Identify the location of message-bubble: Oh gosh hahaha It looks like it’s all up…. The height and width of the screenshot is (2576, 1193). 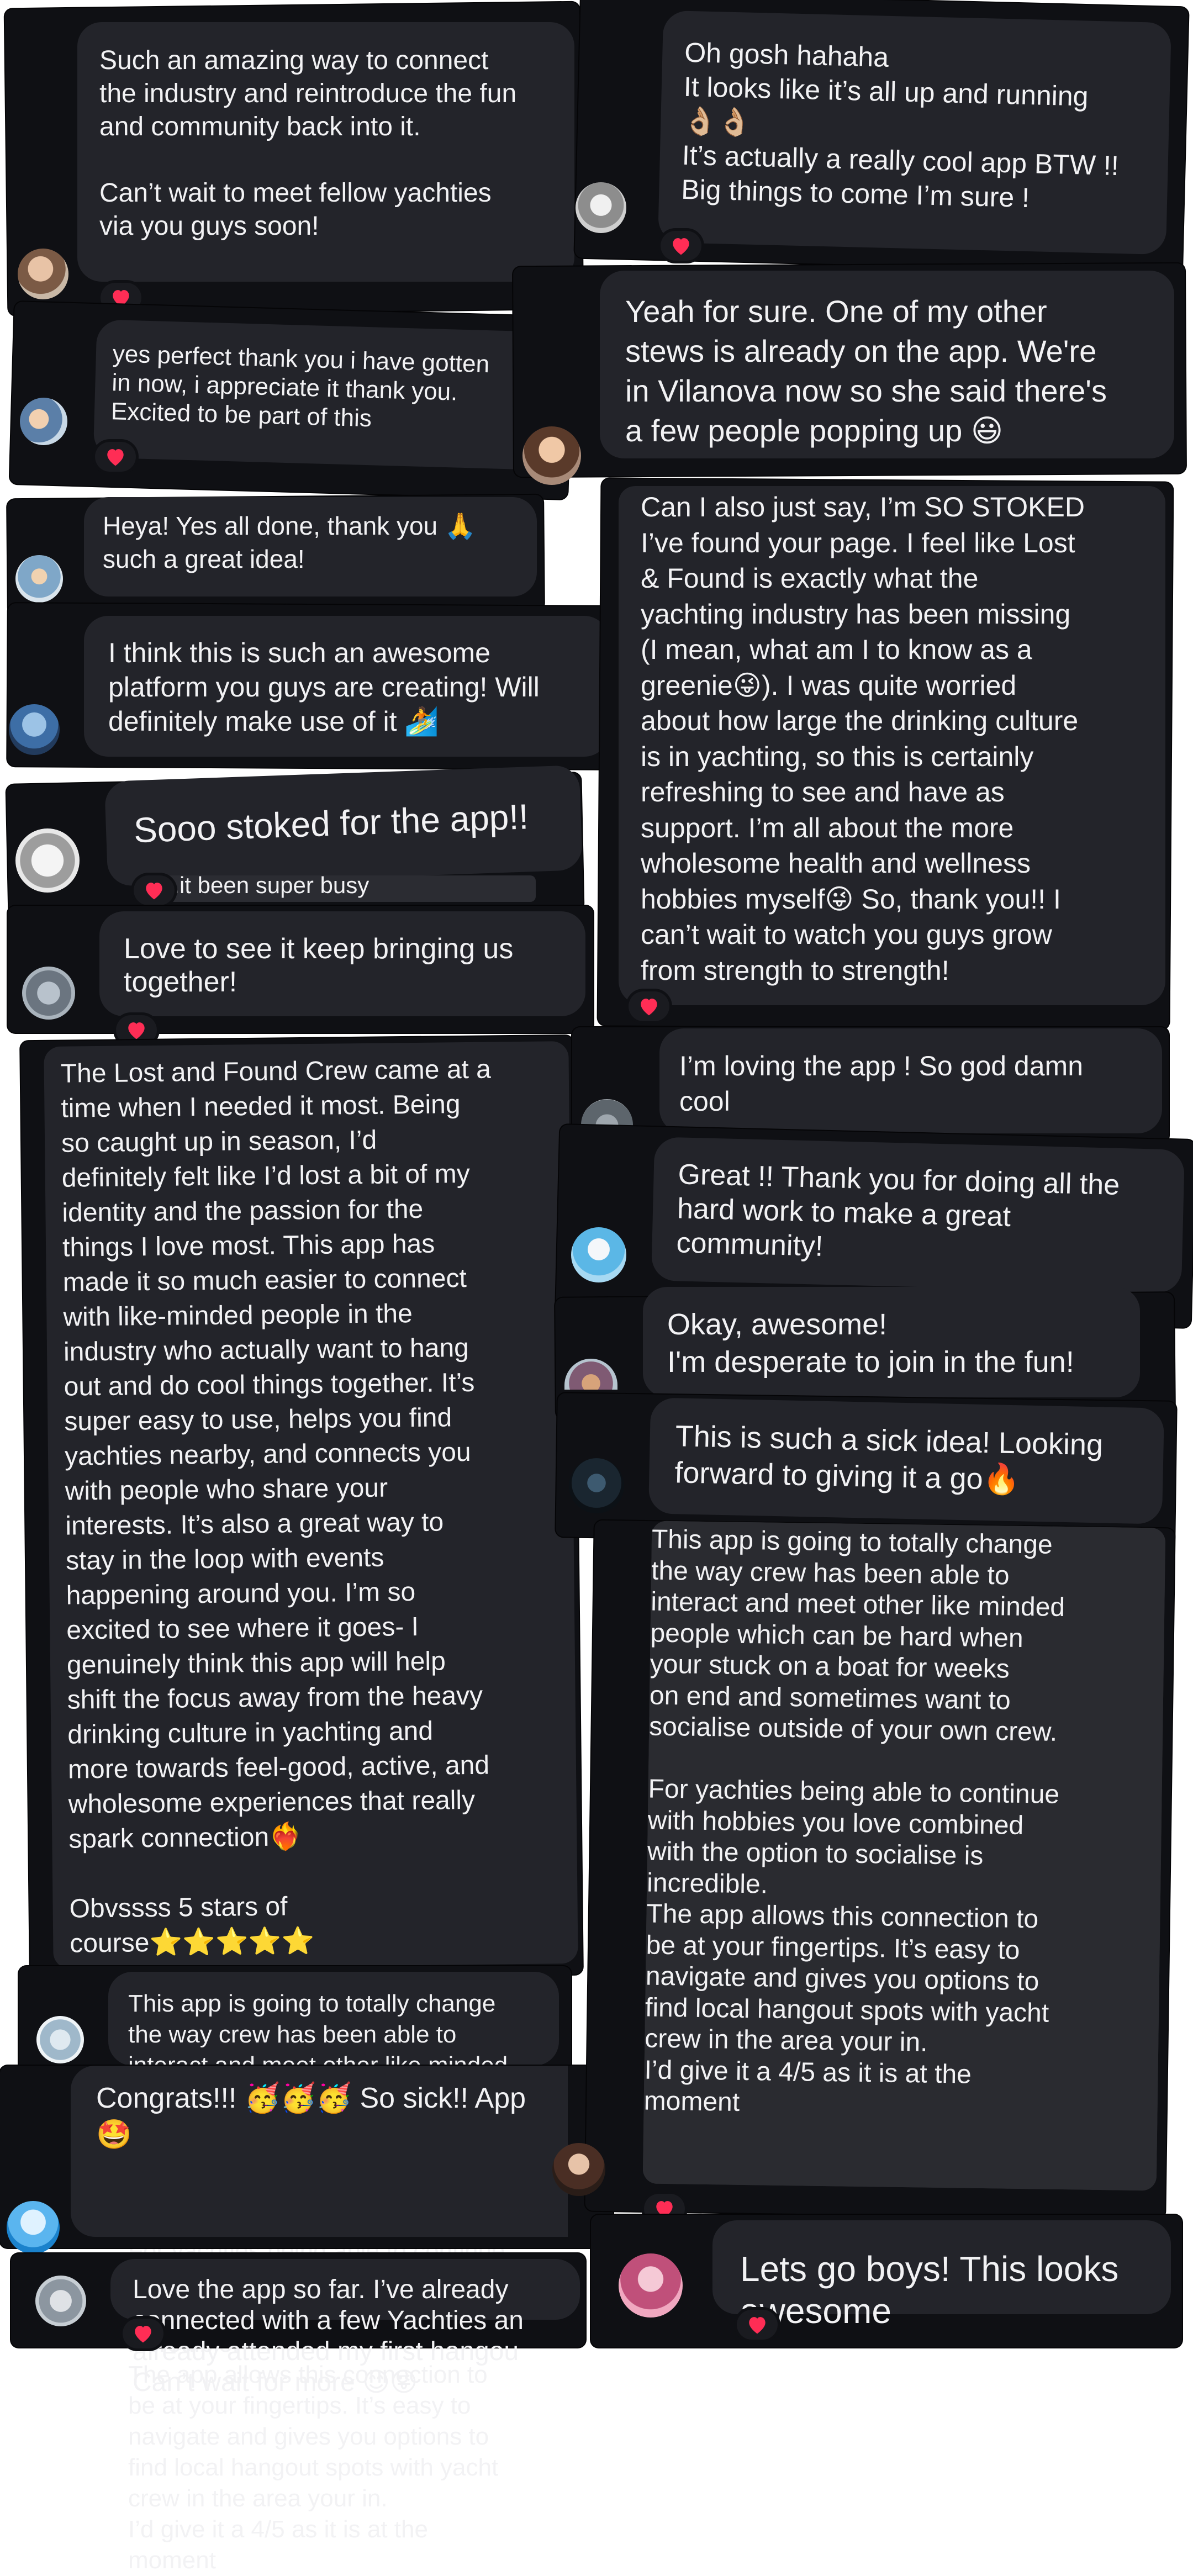
(914, 132).